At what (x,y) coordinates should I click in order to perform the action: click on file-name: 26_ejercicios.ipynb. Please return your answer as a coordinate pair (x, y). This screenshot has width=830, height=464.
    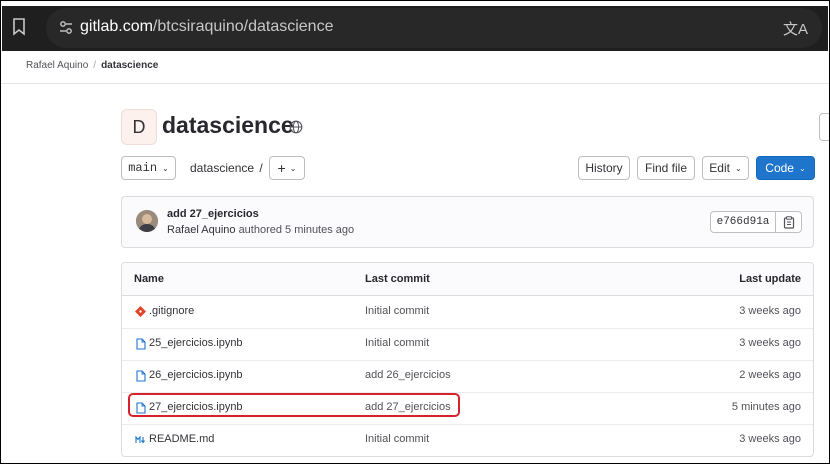
    Looking at the image, I should click on (196, 375).